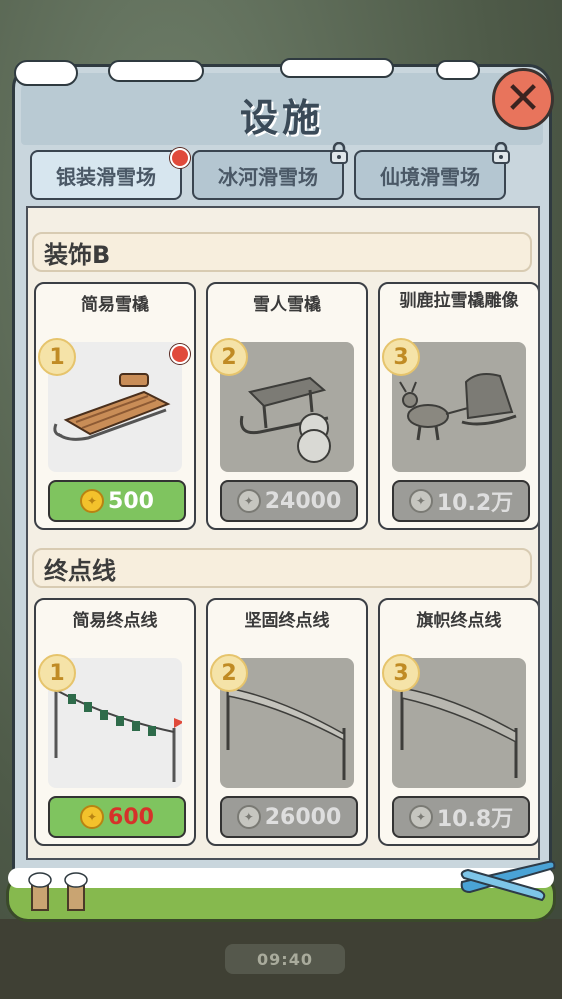 The width and height of the screenshot is (562, 999). I want to click on facility-name: 驯鹿拉雪橇雕像, so click(459, 301).